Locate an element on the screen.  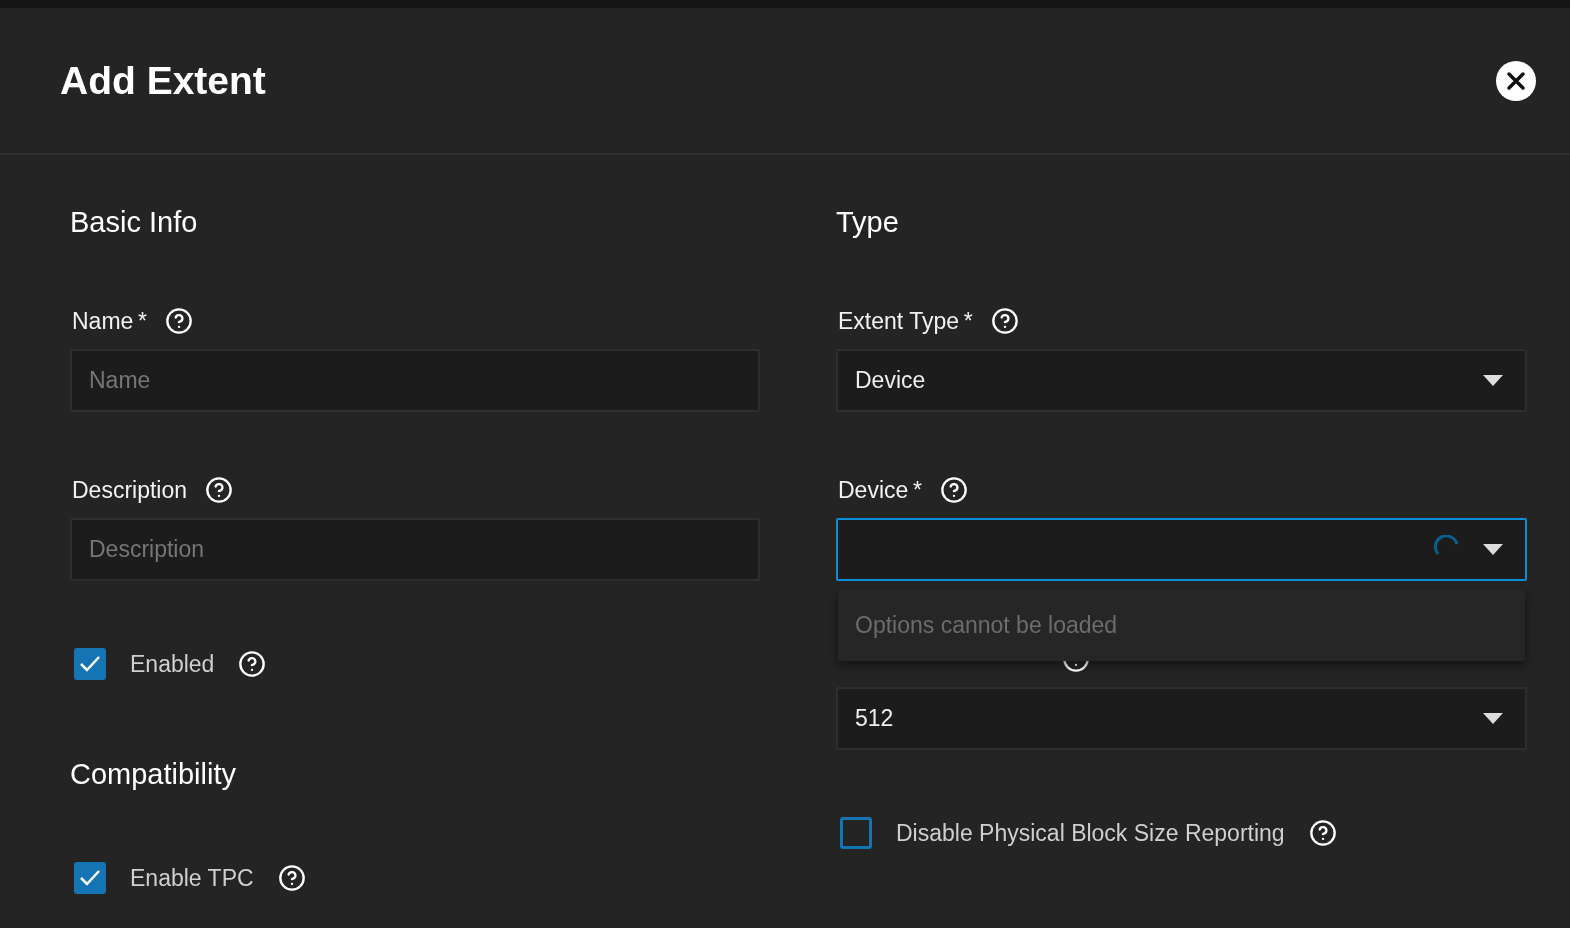
close-button is located at coordinates (1516, 80).